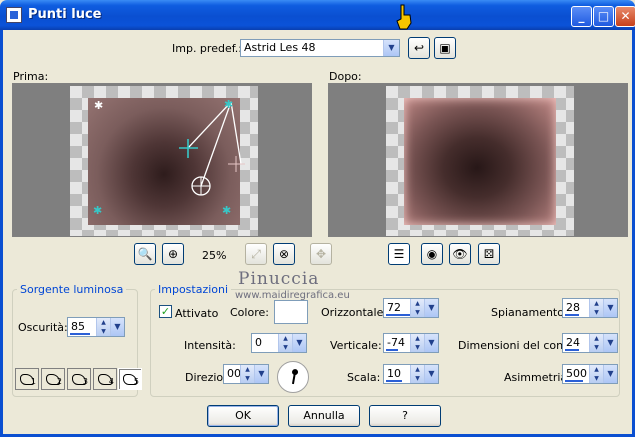 The image size is (635, 437). I want to click on zoom-in-button: ⊕, so click(173, 254).